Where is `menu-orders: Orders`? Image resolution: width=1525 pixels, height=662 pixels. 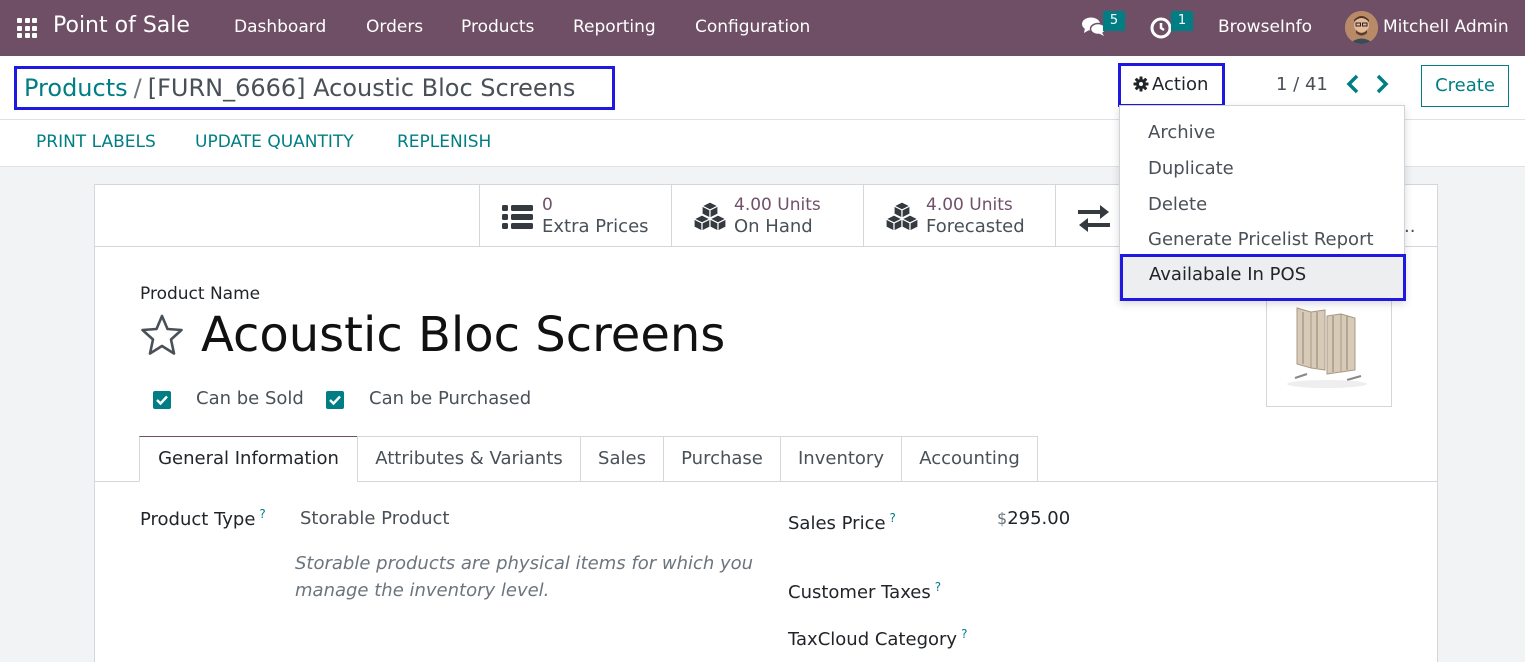 menu-orders: Orders is located at coordinates (394, 27).